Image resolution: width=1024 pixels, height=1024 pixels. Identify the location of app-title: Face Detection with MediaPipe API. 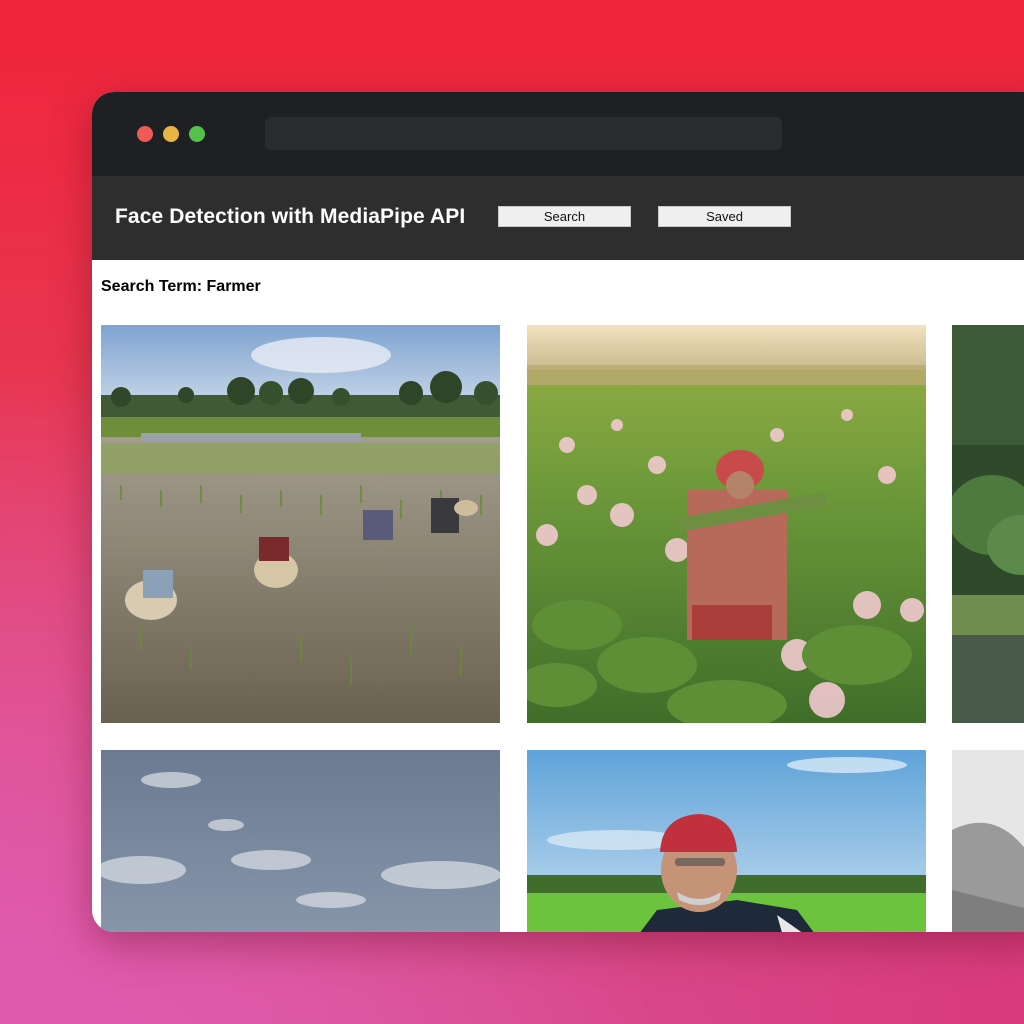
(290, 216).